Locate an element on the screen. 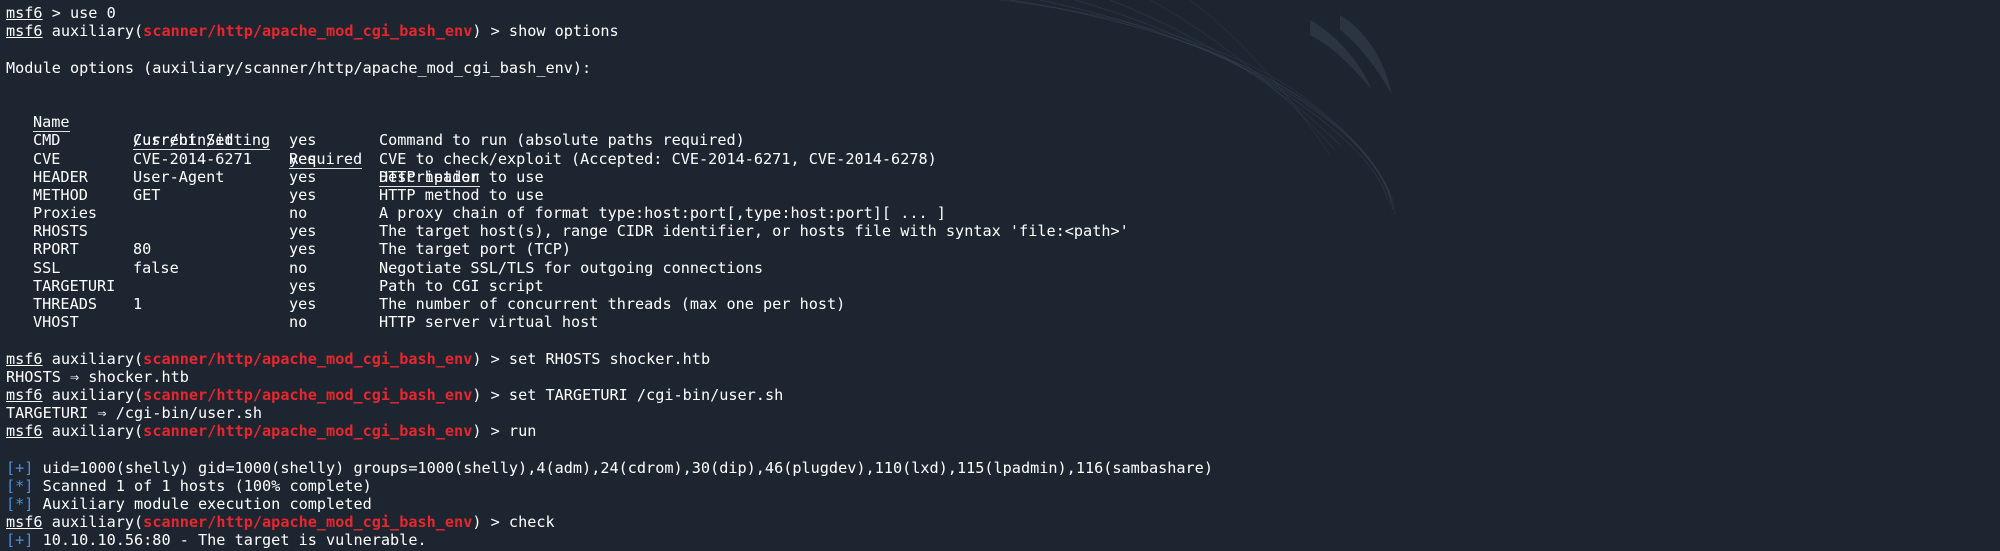  option-description: Command to run (absolute paths required) is located at coordinates (562, 140).